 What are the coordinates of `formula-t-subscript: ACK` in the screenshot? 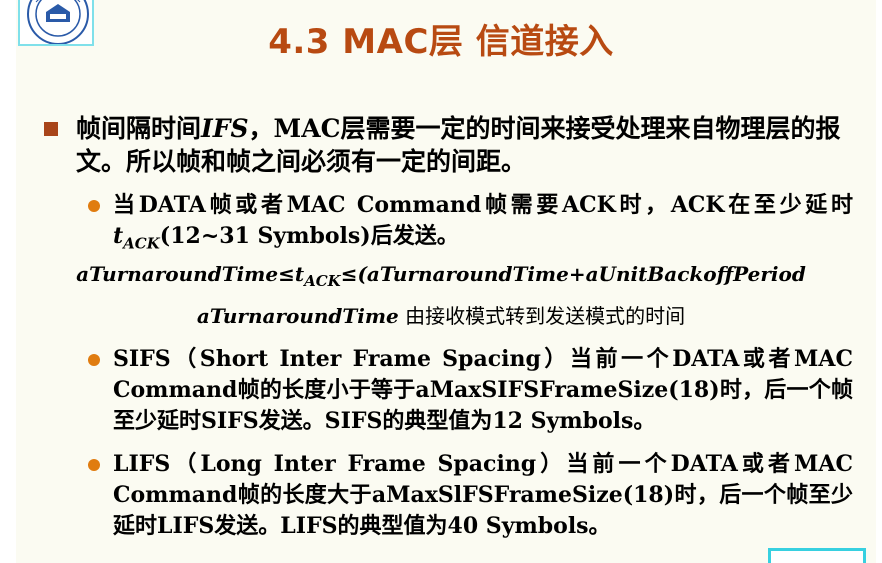 It's located at (322, 281).